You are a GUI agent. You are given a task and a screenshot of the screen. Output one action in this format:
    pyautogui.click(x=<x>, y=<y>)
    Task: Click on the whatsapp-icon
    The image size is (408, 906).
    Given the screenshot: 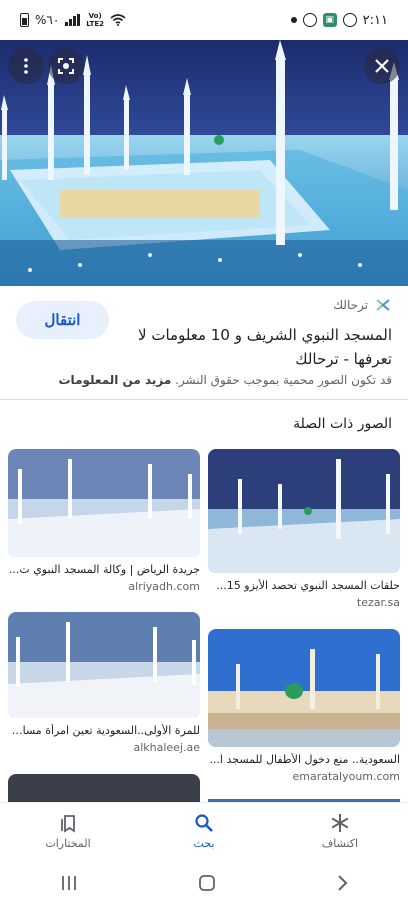 What is the action you would take?
    pyautogui.click(x=349, y=20)
    